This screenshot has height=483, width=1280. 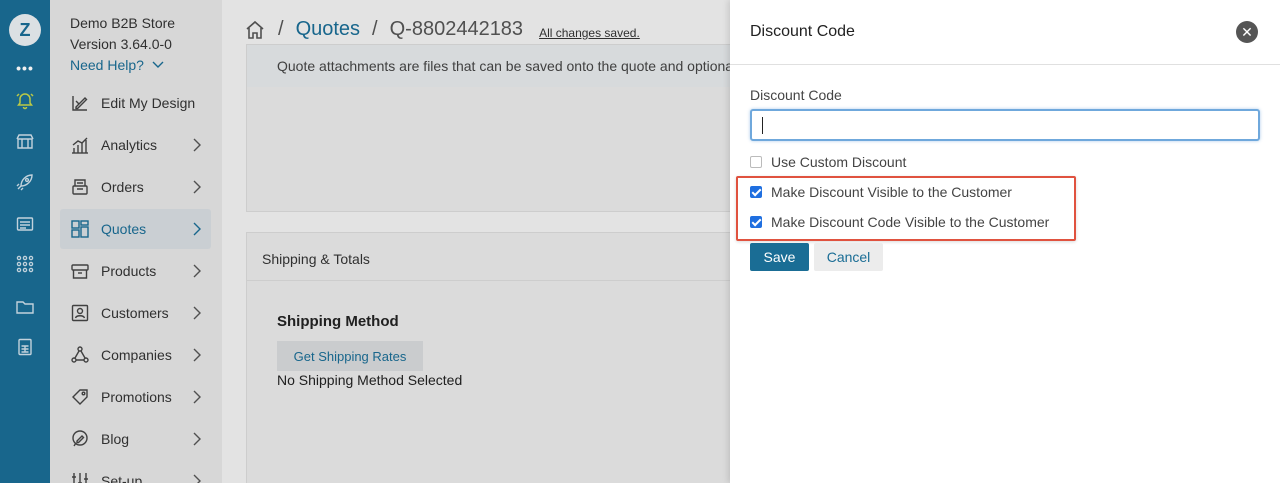 What do you see at coordinates (779, 257) in the screenshot?
I see `save-button: Save` at bounding box center [779, 257].